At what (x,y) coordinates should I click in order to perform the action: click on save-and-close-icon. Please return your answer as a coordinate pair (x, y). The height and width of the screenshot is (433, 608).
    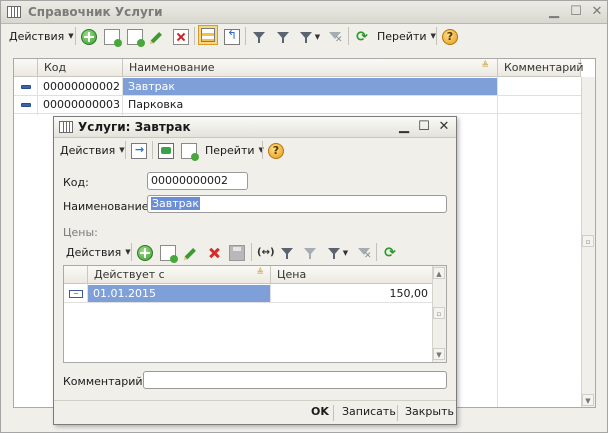
    Looking at the image, I should click on (139, 151).